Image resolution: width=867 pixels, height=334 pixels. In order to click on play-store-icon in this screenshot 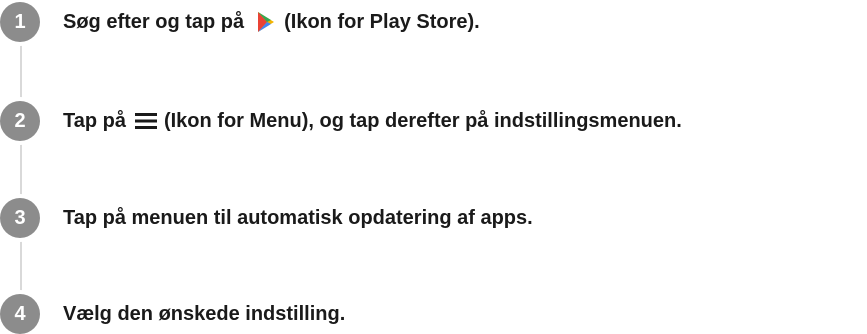, I will do `click(265, 22)`.